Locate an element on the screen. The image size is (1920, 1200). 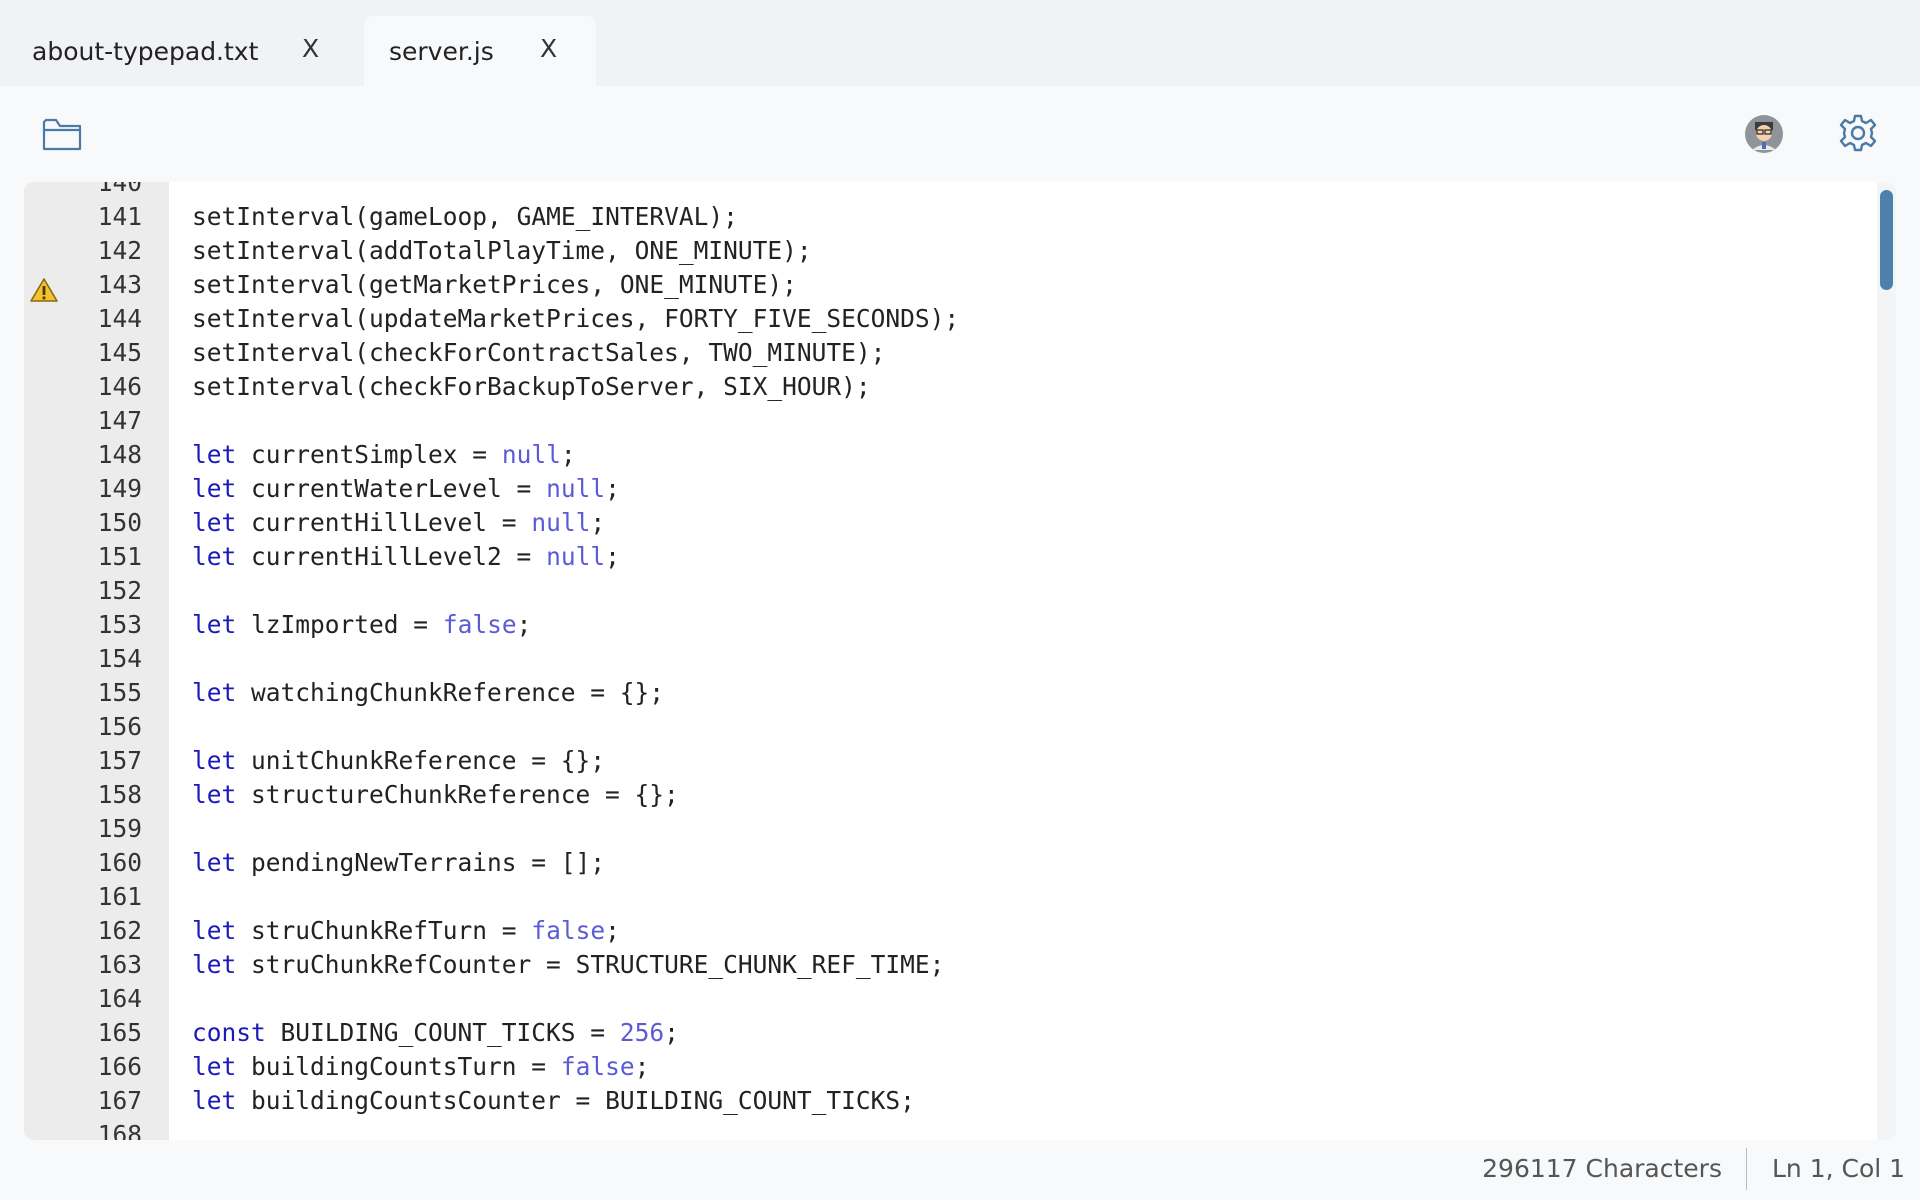
line-number: 151 is located at coordinates (119, 556).